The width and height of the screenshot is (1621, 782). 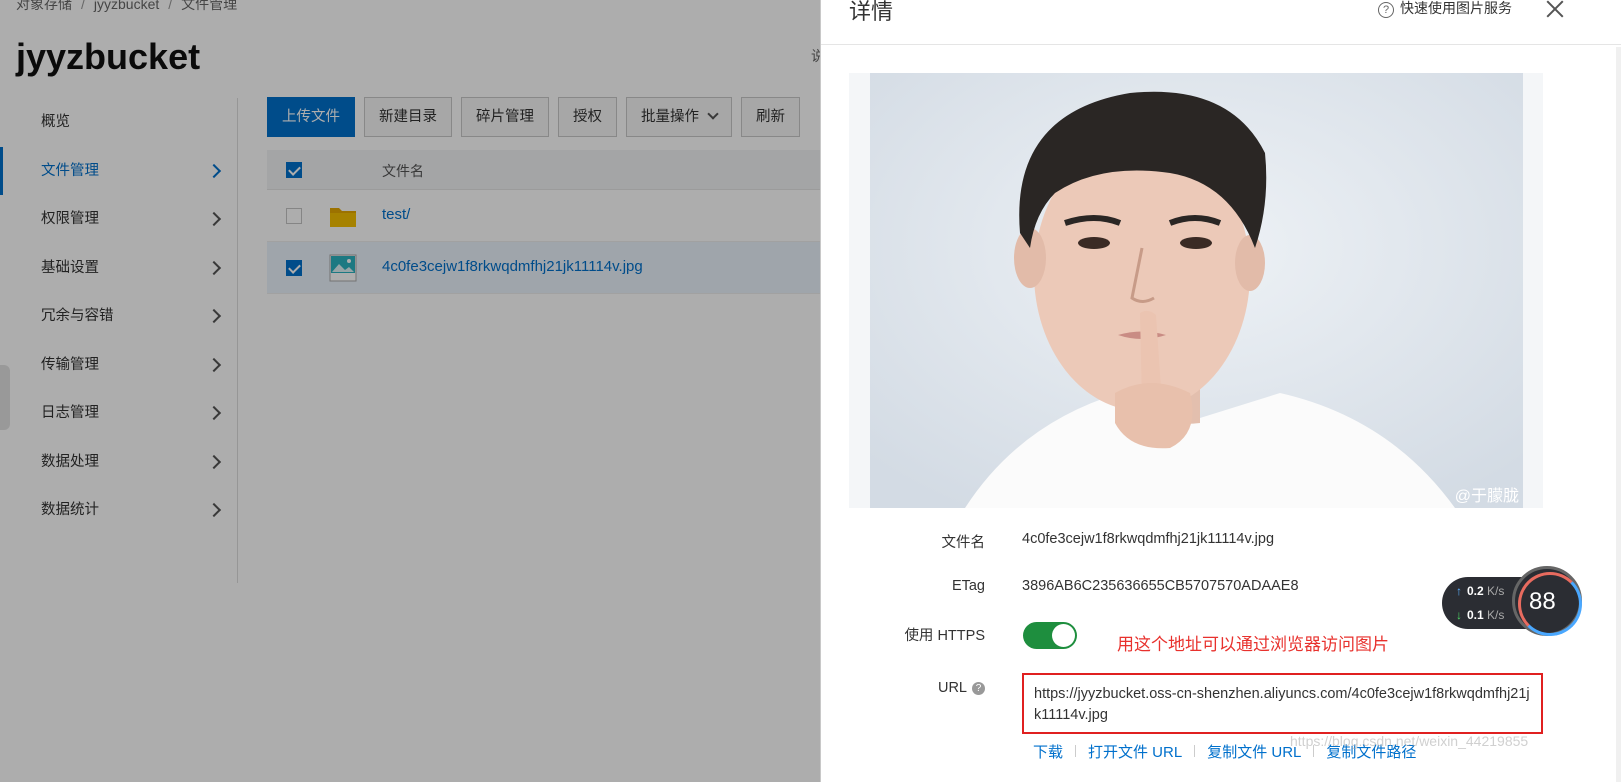 I want to click on arrow-up-icon: ↑, so click(x=1459, y=591).